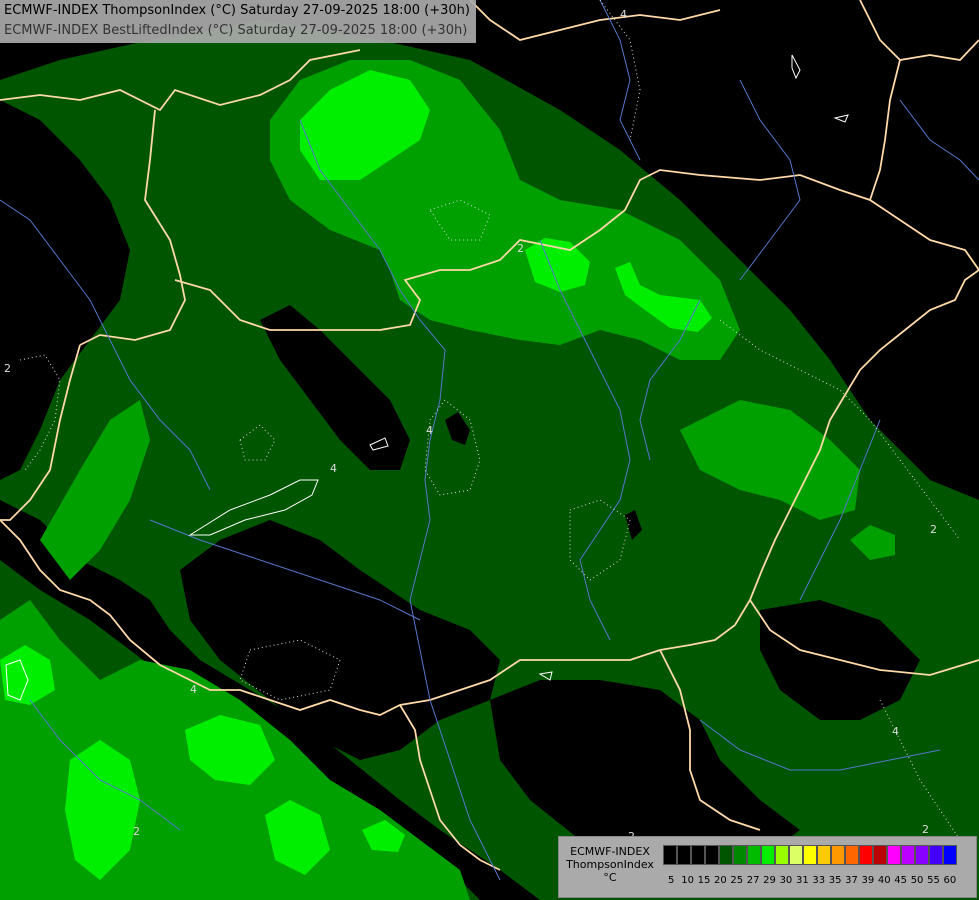 The width and height of the screenshot is (979, 900). What do you see at coordinates (610, 877) in the screenshot?
I see `legend-unit: °C` at bounding box center [610, 877].